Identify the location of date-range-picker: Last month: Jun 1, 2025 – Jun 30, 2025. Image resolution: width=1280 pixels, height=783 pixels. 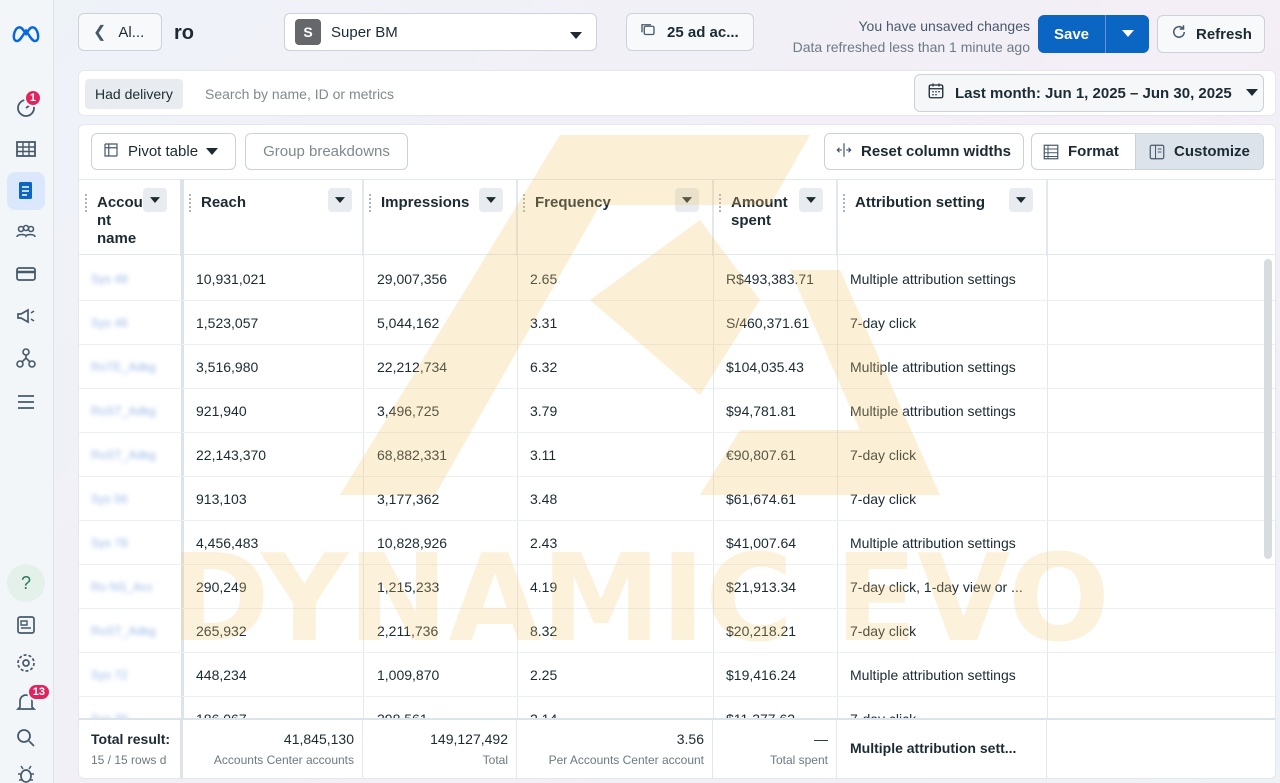
(1089, 93).